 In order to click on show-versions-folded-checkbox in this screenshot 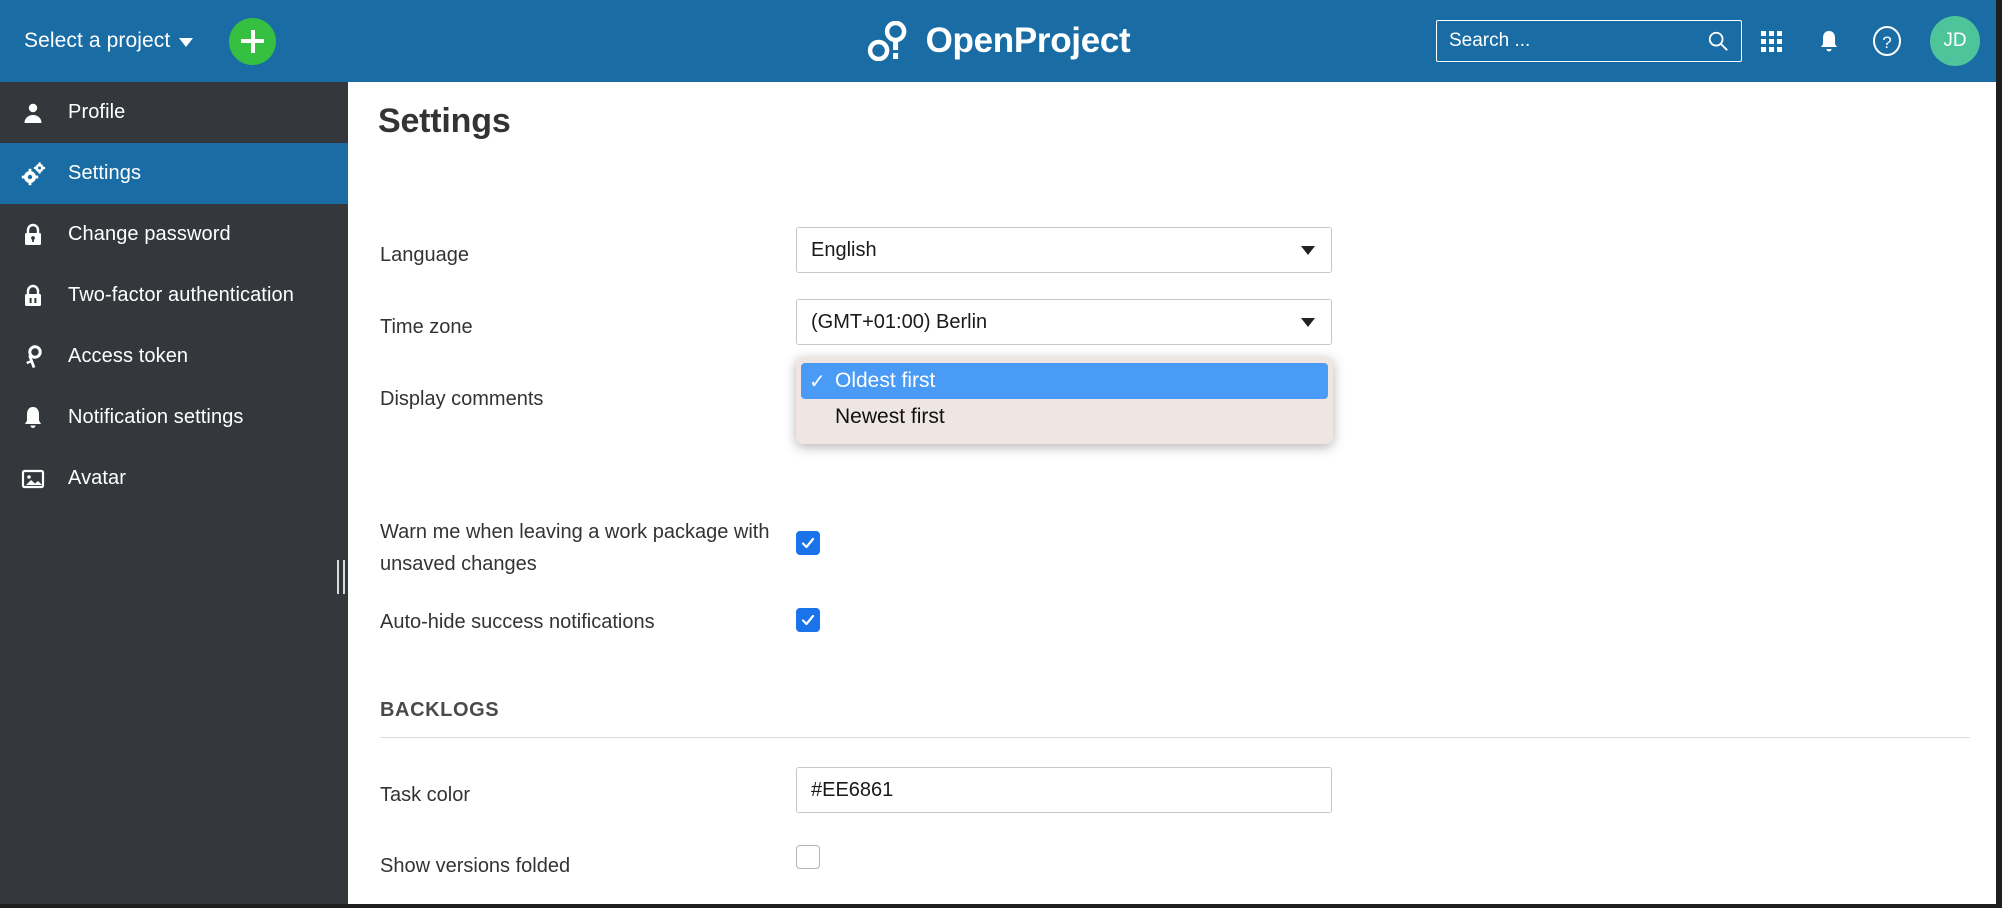, I will do `click(808, 857)`.